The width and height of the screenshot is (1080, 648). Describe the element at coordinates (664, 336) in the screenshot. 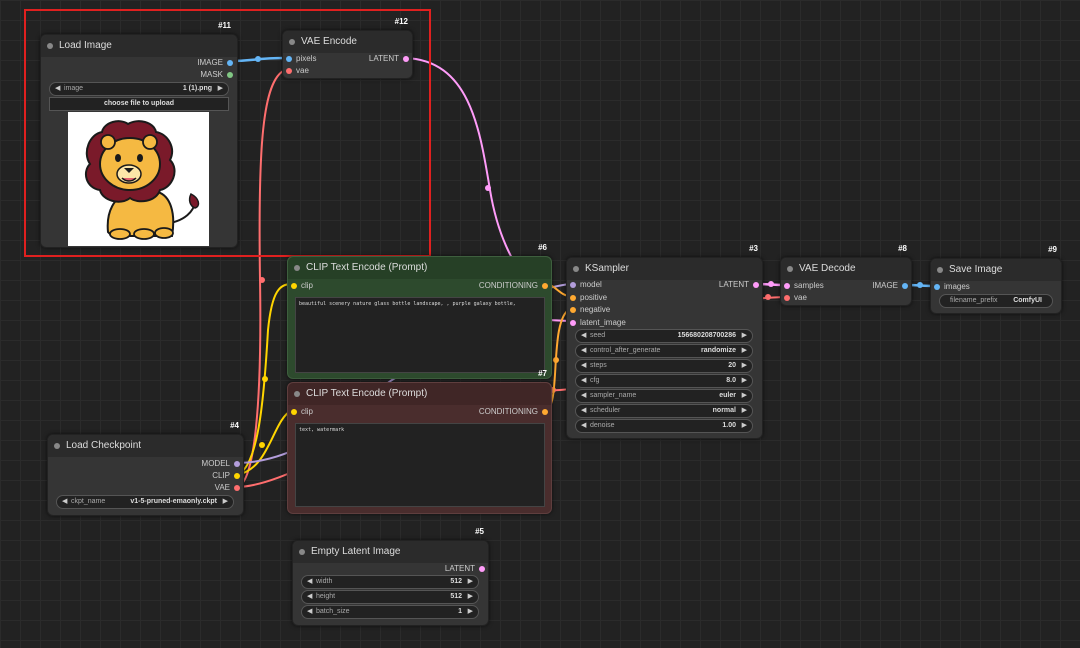

I see `seed-widget: ◀ seed 156680208700286 ▶` at that location.